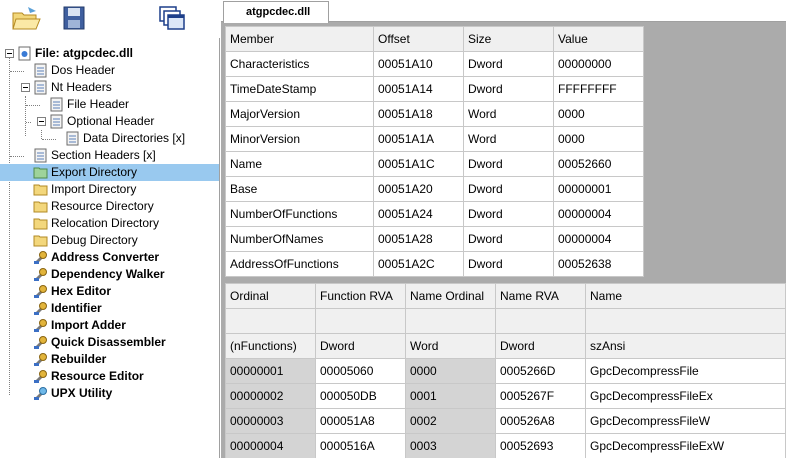 The width and height of the screenshot is (786, 458). What do you see at coordinates (685, 421) in the screenshot?
I see `name-cell: GpcDecompressFileW` at bounding box center [685, 421].